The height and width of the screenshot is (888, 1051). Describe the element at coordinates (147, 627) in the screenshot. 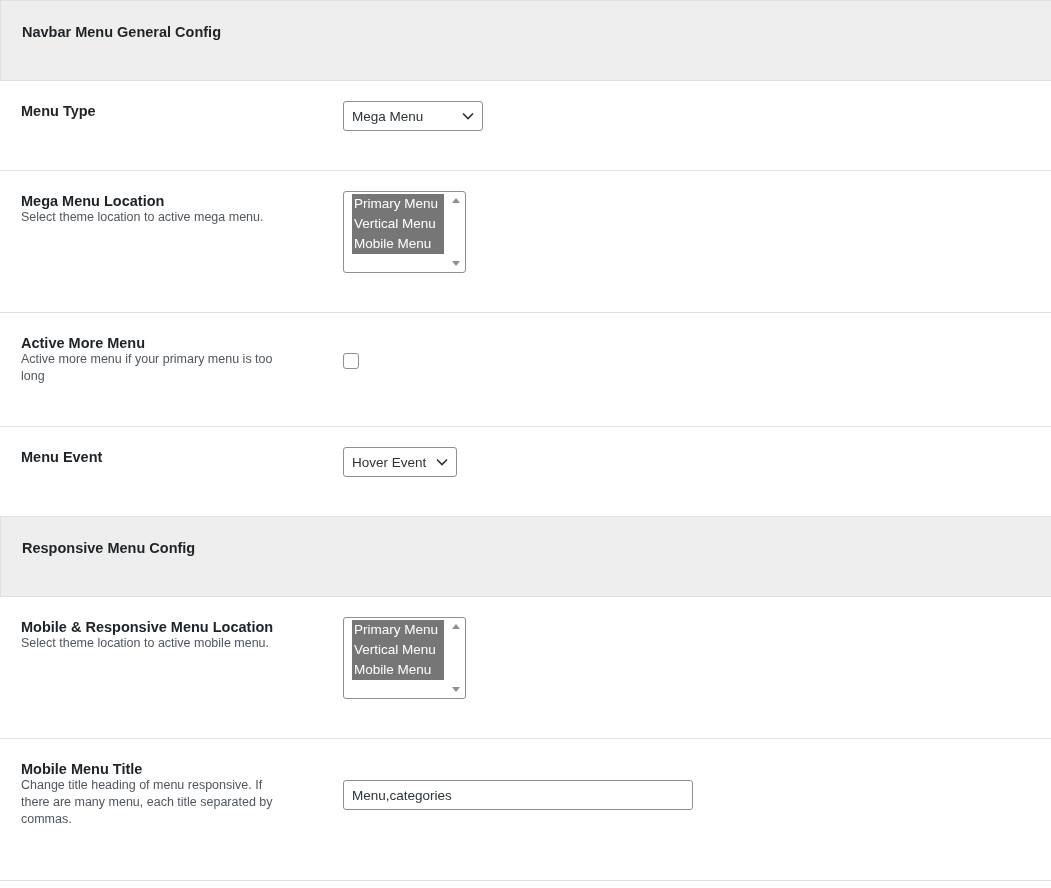

I see `field-label: Mobile & Responsive Menu Location` at that location.